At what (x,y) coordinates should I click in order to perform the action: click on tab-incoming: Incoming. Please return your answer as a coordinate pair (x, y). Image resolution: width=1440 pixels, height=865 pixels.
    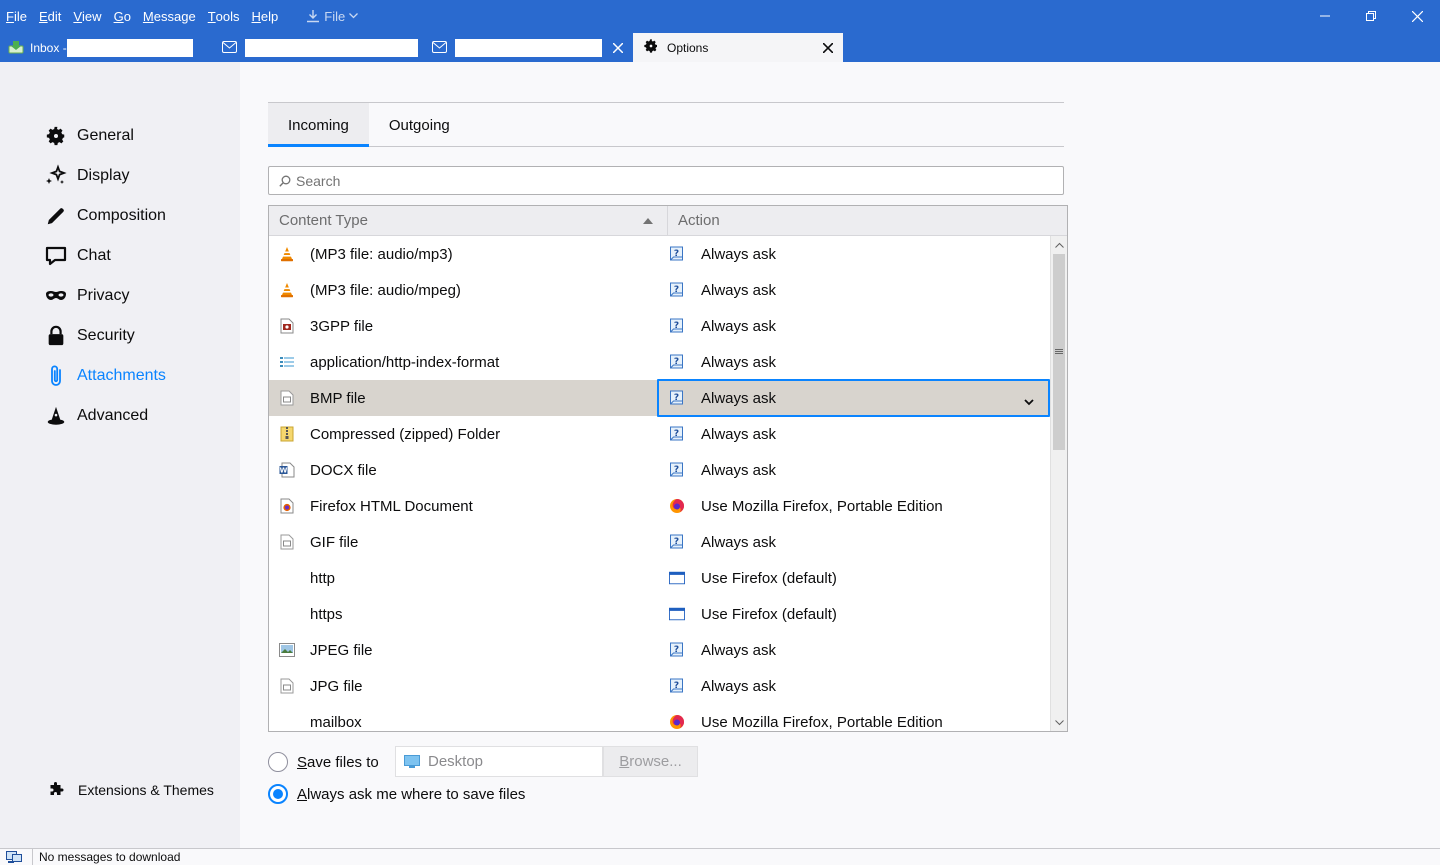
    Looking at the image, I should click on (318, 125).